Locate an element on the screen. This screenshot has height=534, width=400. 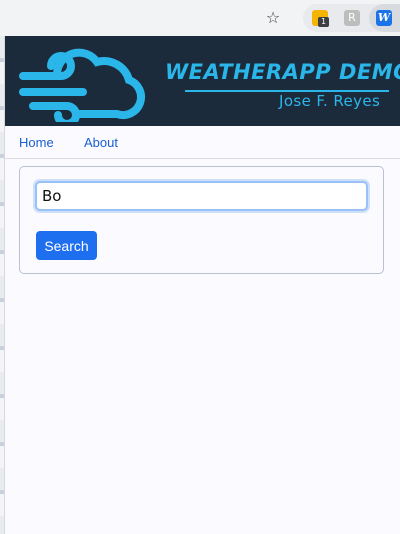
extension-badge: 1 is located at coordinates (323, 22).